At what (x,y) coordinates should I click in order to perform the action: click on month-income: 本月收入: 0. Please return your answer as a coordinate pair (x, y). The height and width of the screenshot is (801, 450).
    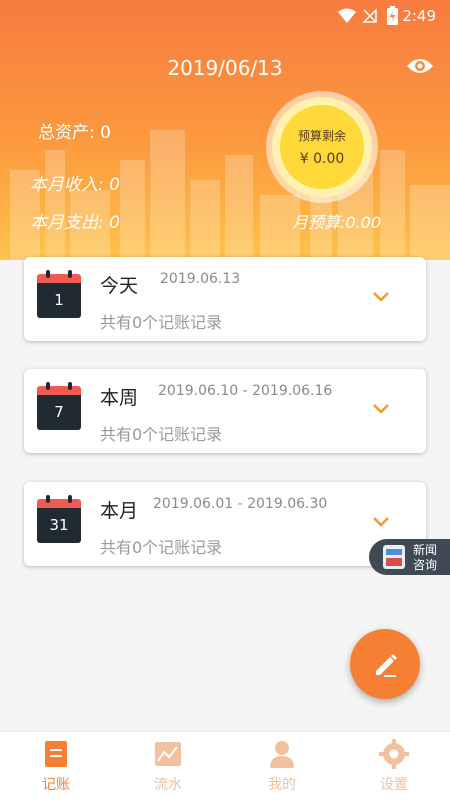
    Looking at the image, I should click on (75, 185).